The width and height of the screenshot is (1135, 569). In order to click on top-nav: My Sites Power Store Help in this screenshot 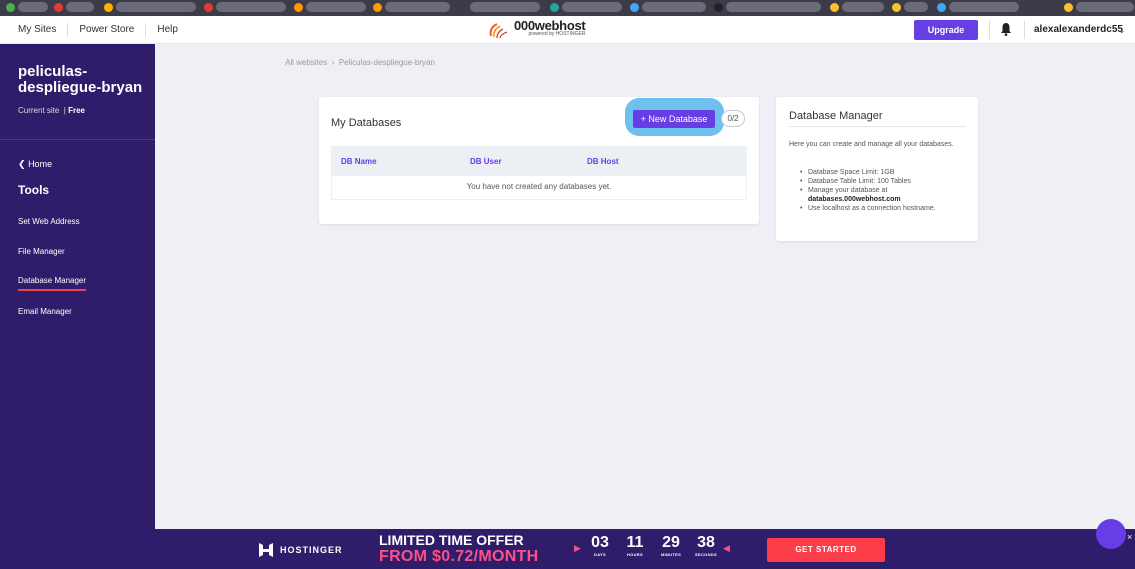, I will do `click(94, 30)`.